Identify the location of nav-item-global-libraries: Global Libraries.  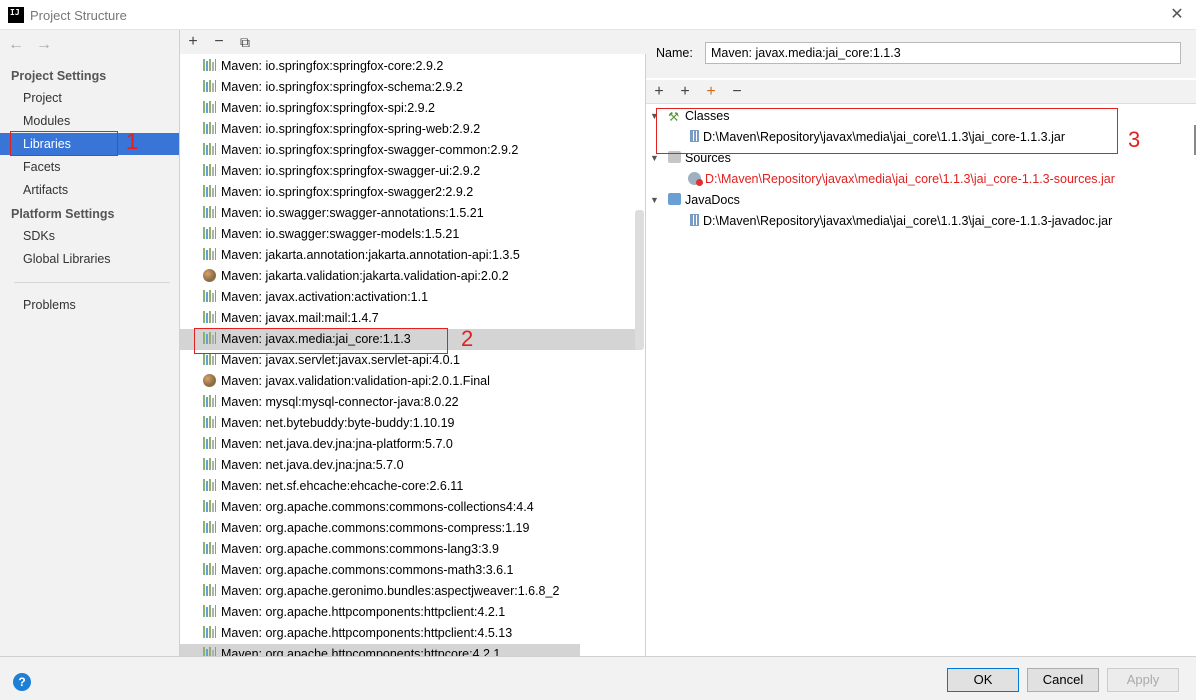
(89, 259).